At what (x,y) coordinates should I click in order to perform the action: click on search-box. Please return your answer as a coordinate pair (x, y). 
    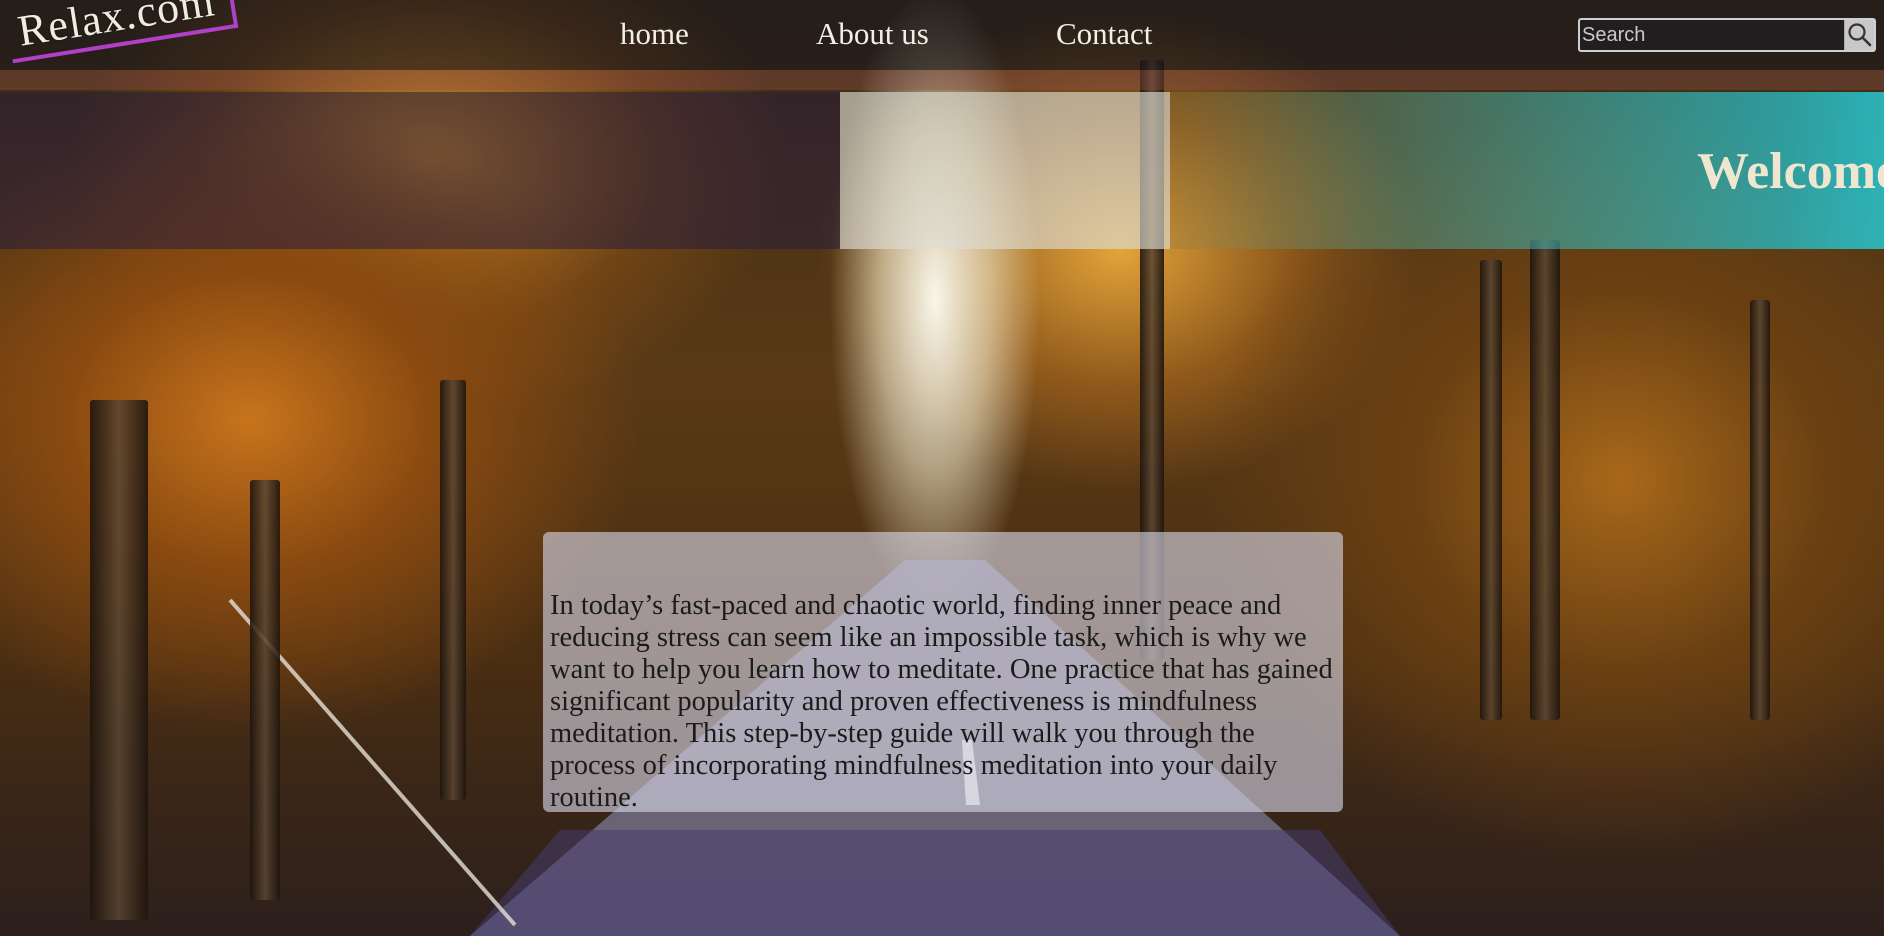
    Looking at the image, I should click on (1727, 35).